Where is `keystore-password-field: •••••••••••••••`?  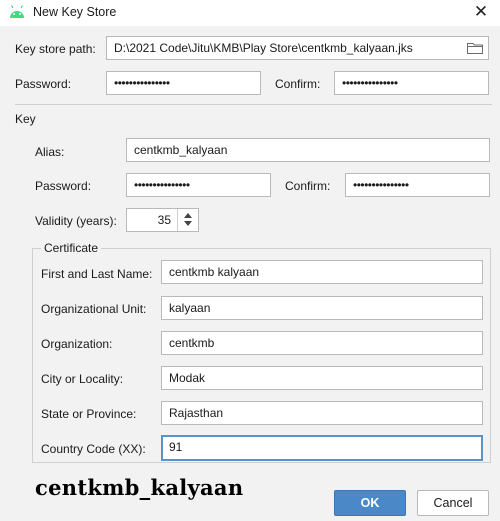 keystore-password-field: ••••••••••••••• is located at coordinates (183, 83).